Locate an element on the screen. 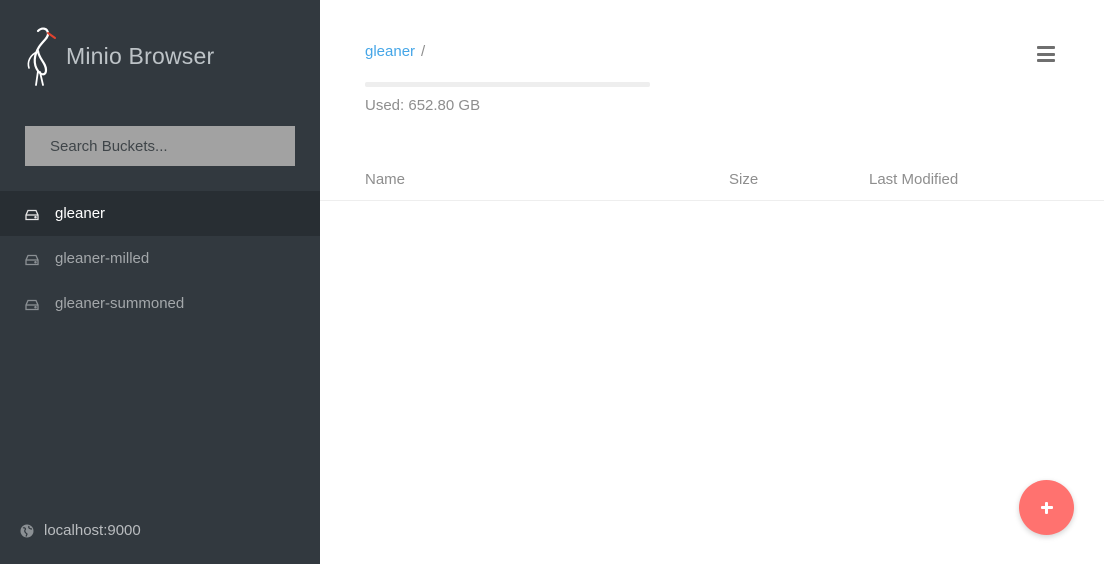 This screenshot has height=564, width=1104. plus-icon is located at coordinates (1046, 507).